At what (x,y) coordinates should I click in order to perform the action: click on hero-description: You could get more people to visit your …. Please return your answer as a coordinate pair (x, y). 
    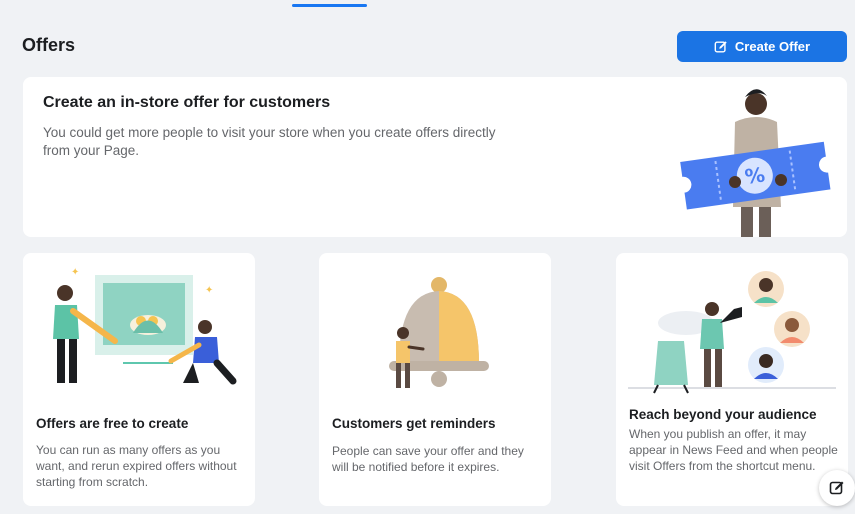
    Looking at the image, I should click on (269, 141).